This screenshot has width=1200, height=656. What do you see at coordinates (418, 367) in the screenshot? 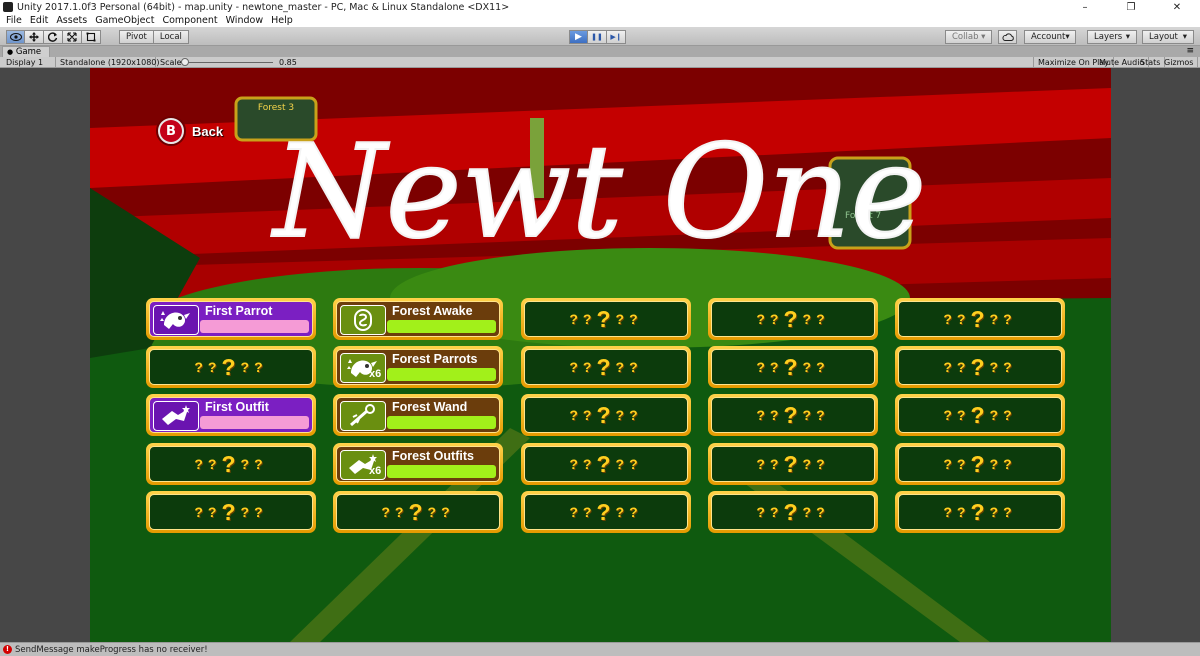
I see `achievement-card: x6 Forest Parrots` at bounding box center [418, 367].